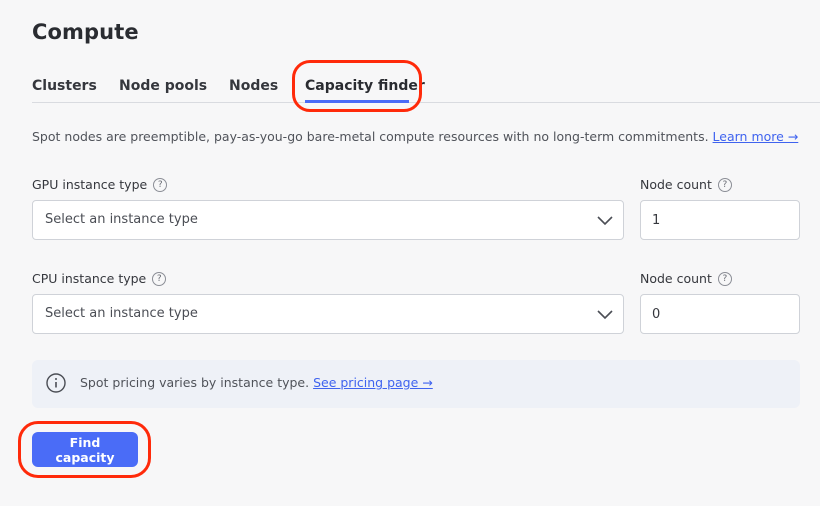 The image size is (820, 506). I want to click on tab-capacity-finder: Capacity finder, so click(365, 86).